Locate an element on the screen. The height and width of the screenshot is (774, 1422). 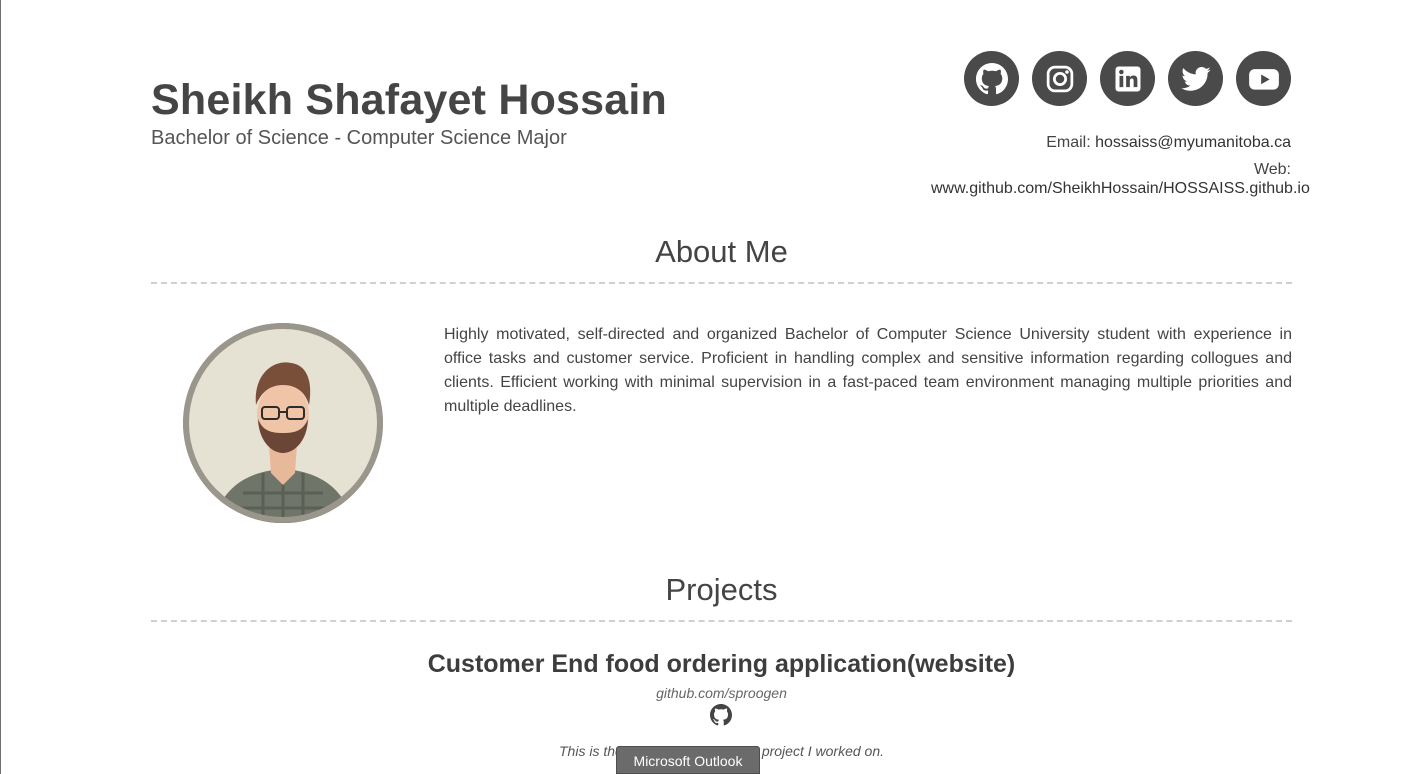
instagram-icon is located at coordinates (1059, 78).